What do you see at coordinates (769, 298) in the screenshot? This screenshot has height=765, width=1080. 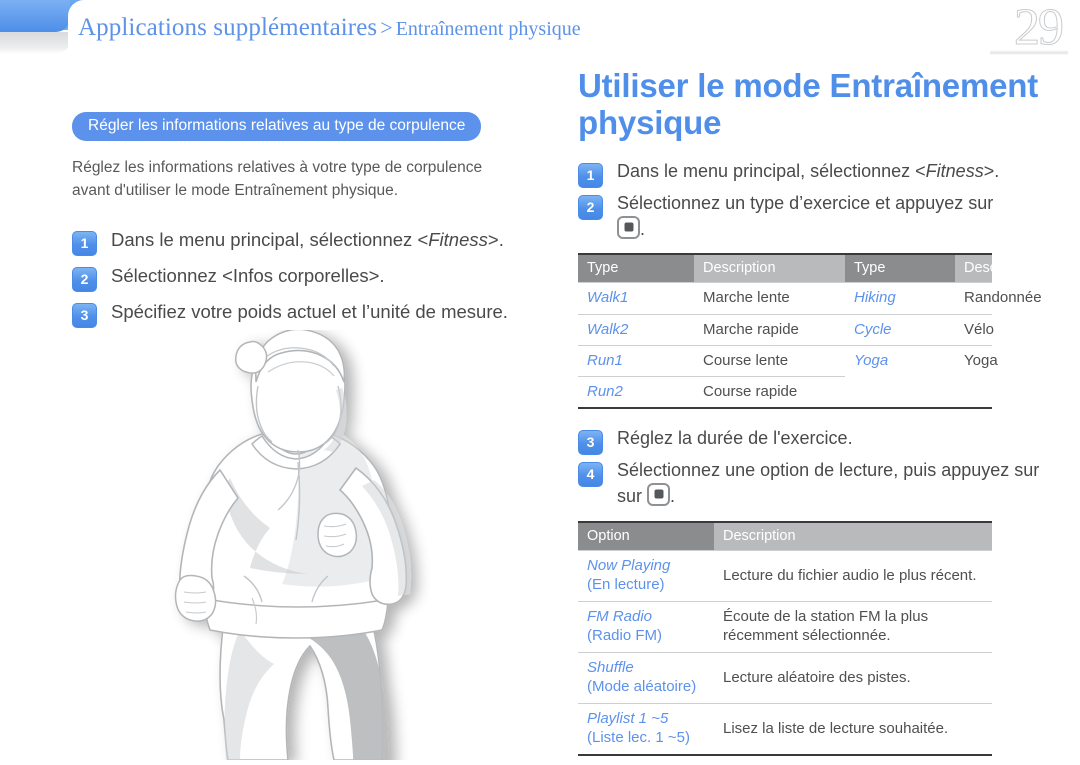 I see `cell-description: Marche lente` at bounding box center [769, 298].